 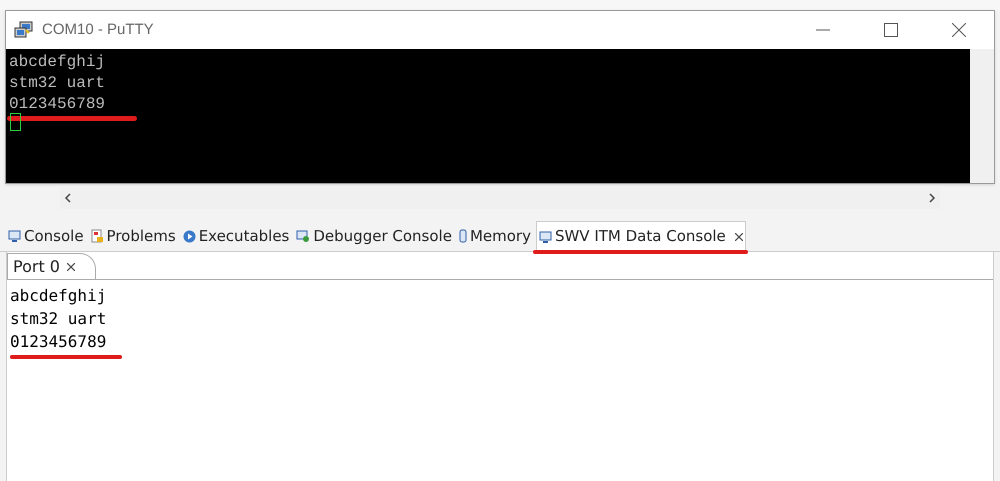 What do you see at coordinates (24, 30) in the screenshot?
I see `computers-icon` at bounding box center [24, 30].